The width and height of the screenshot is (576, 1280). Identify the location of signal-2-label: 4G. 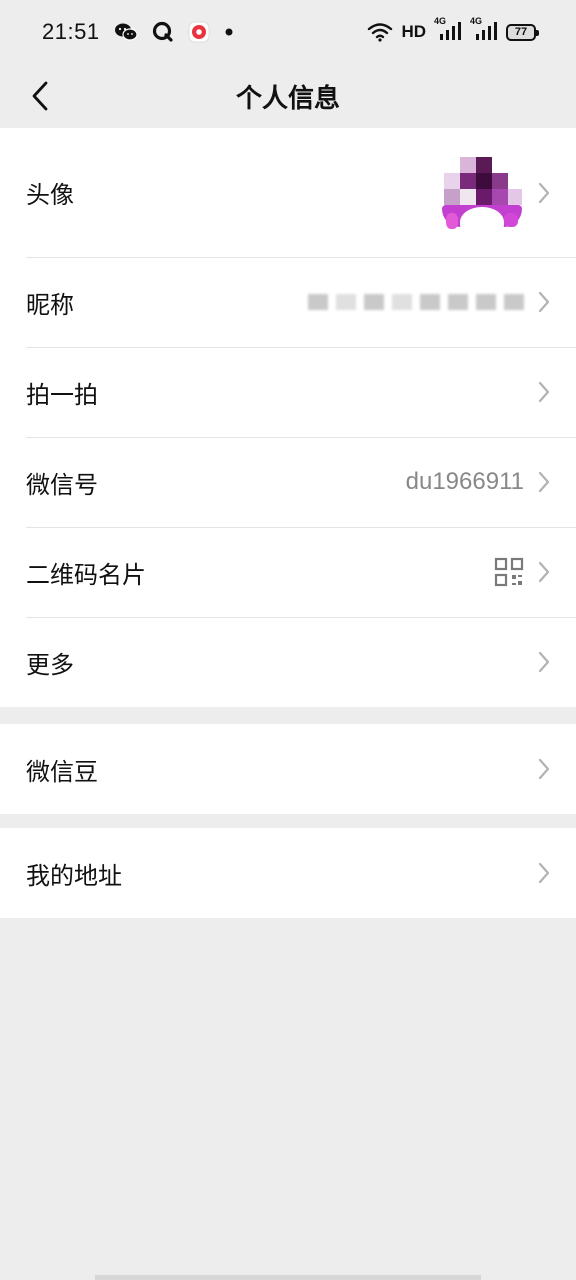
(476, 21).